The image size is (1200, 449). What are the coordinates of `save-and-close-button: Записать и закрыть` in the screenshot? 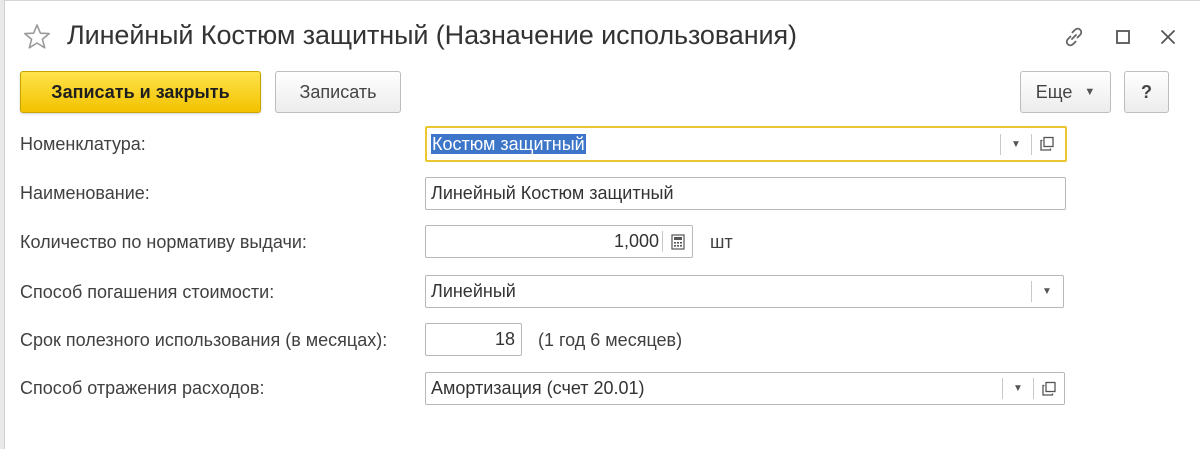 It's located at (140, 92).